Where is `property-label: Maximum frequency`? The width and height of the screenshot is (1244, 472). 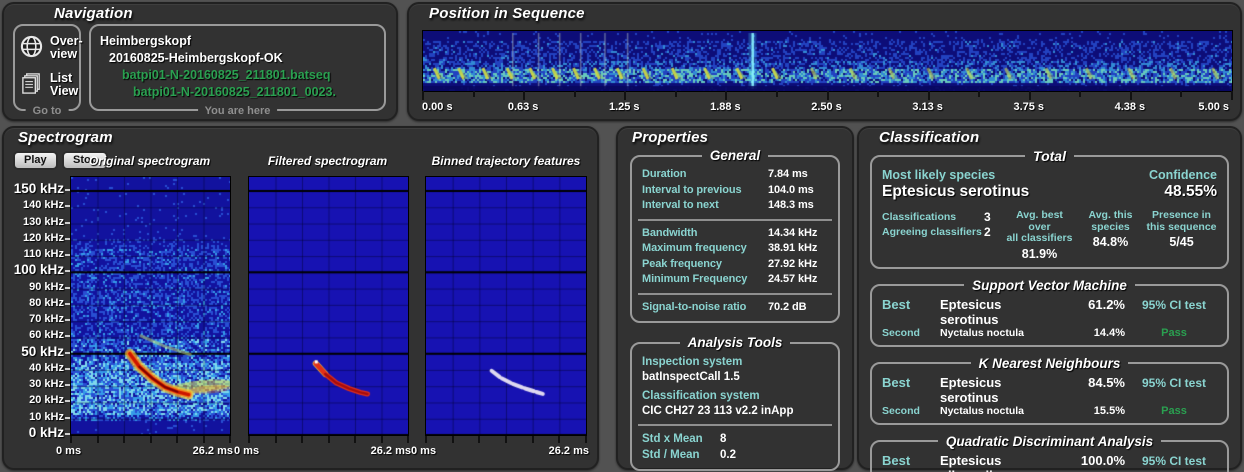 property-label: Maximum frequency is located at coordinates (694, 248).